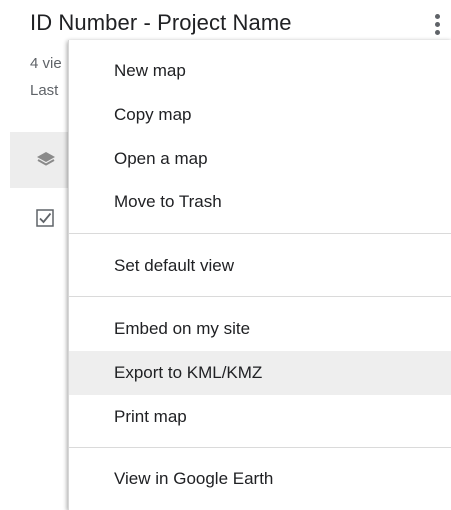  What do you see at coordinates (260, 115) in the screenshot?
I see `menu-item-copy-map: Copy map` at bounding box center [260, 115].